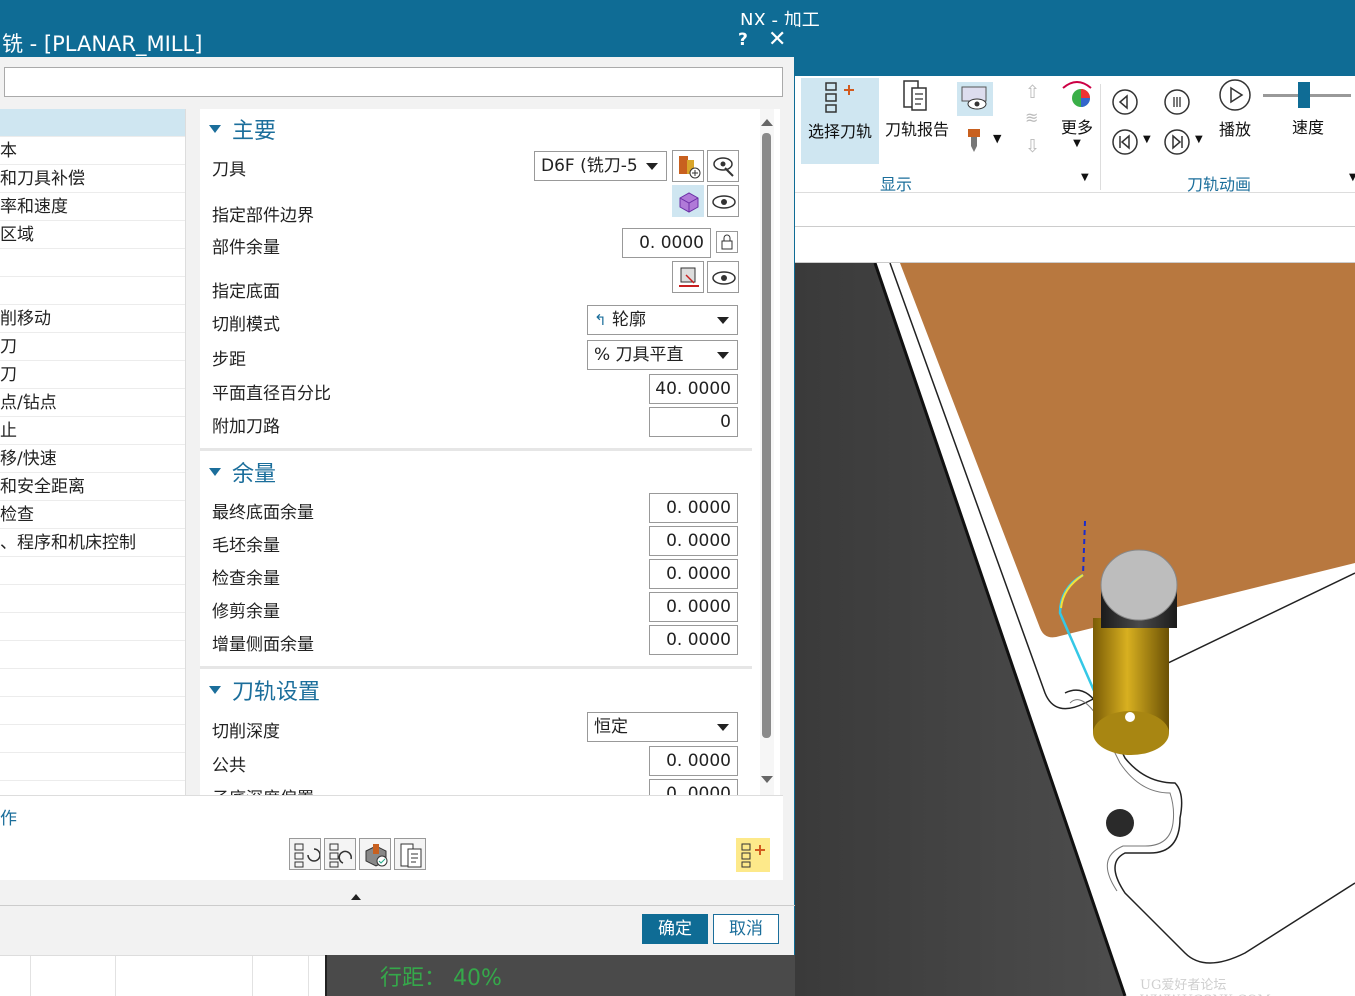 This screenshot has height=996, width=1355. Describe the element at coordinates (1352, 177) in the screenshot. I see `animation-group-expand-icon: ▼` at that location.